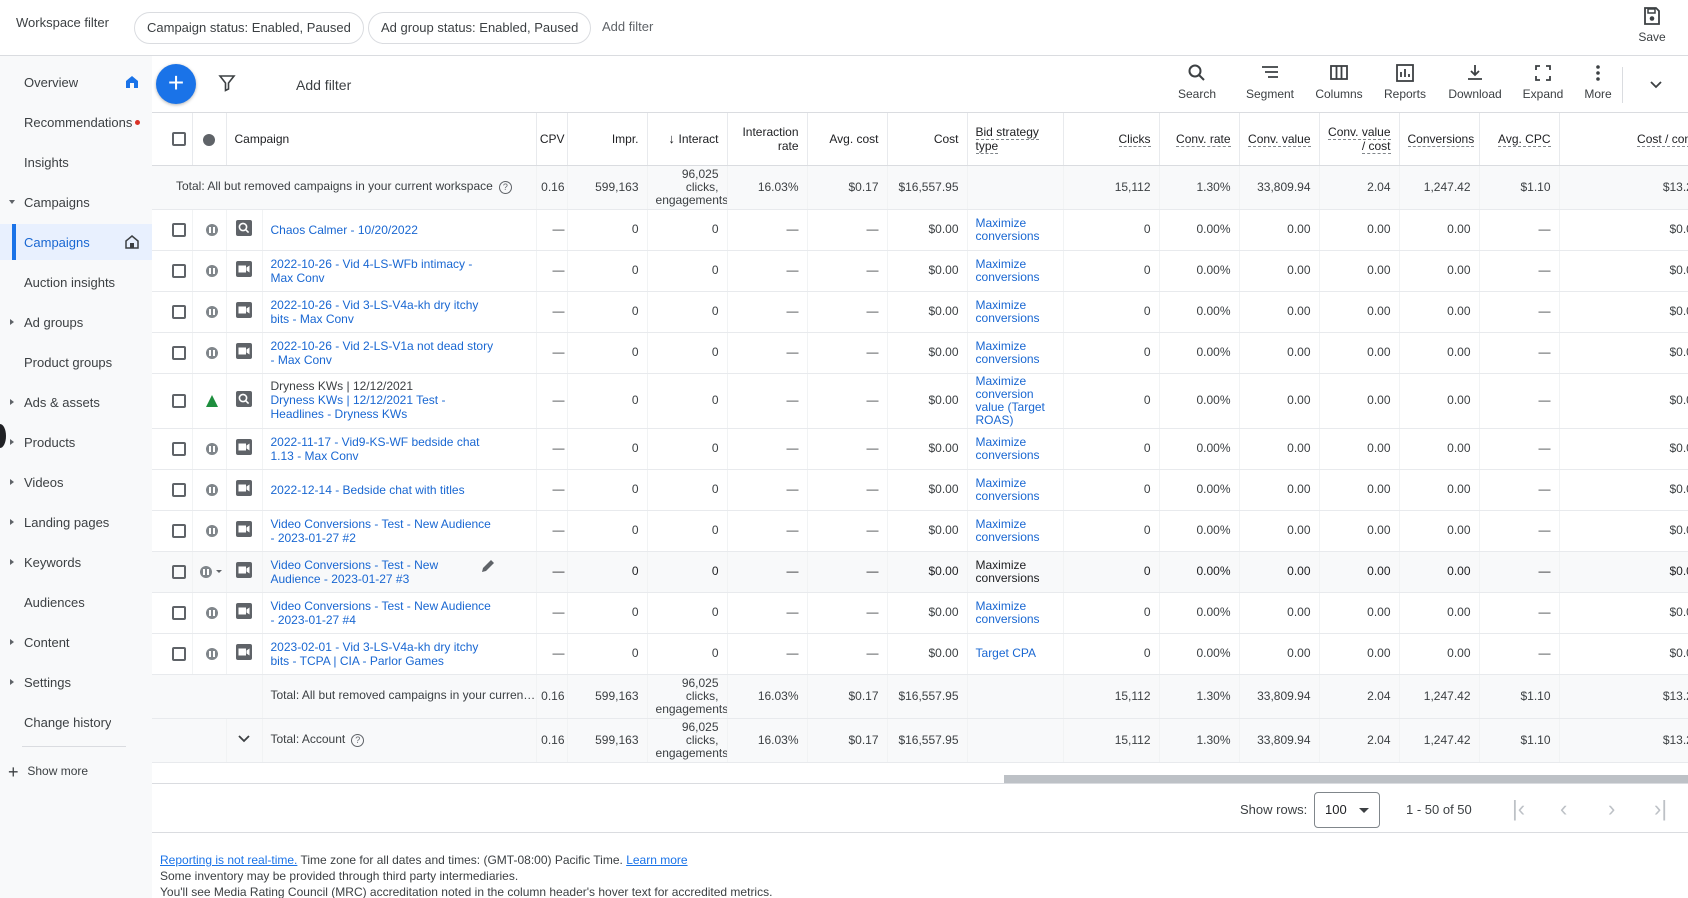 This screenshot has height=898, width=1688. I want to click on search-button: Search, so click(1197, 82).